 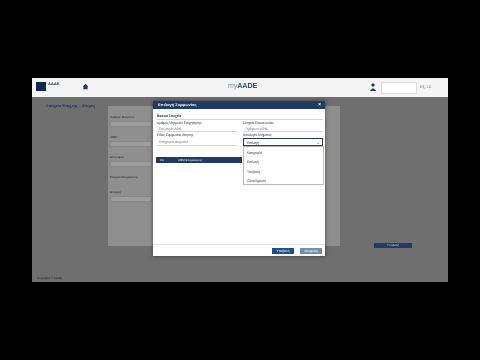 I want to click on row-code: ΚΑ, so click(x=162, y=160).